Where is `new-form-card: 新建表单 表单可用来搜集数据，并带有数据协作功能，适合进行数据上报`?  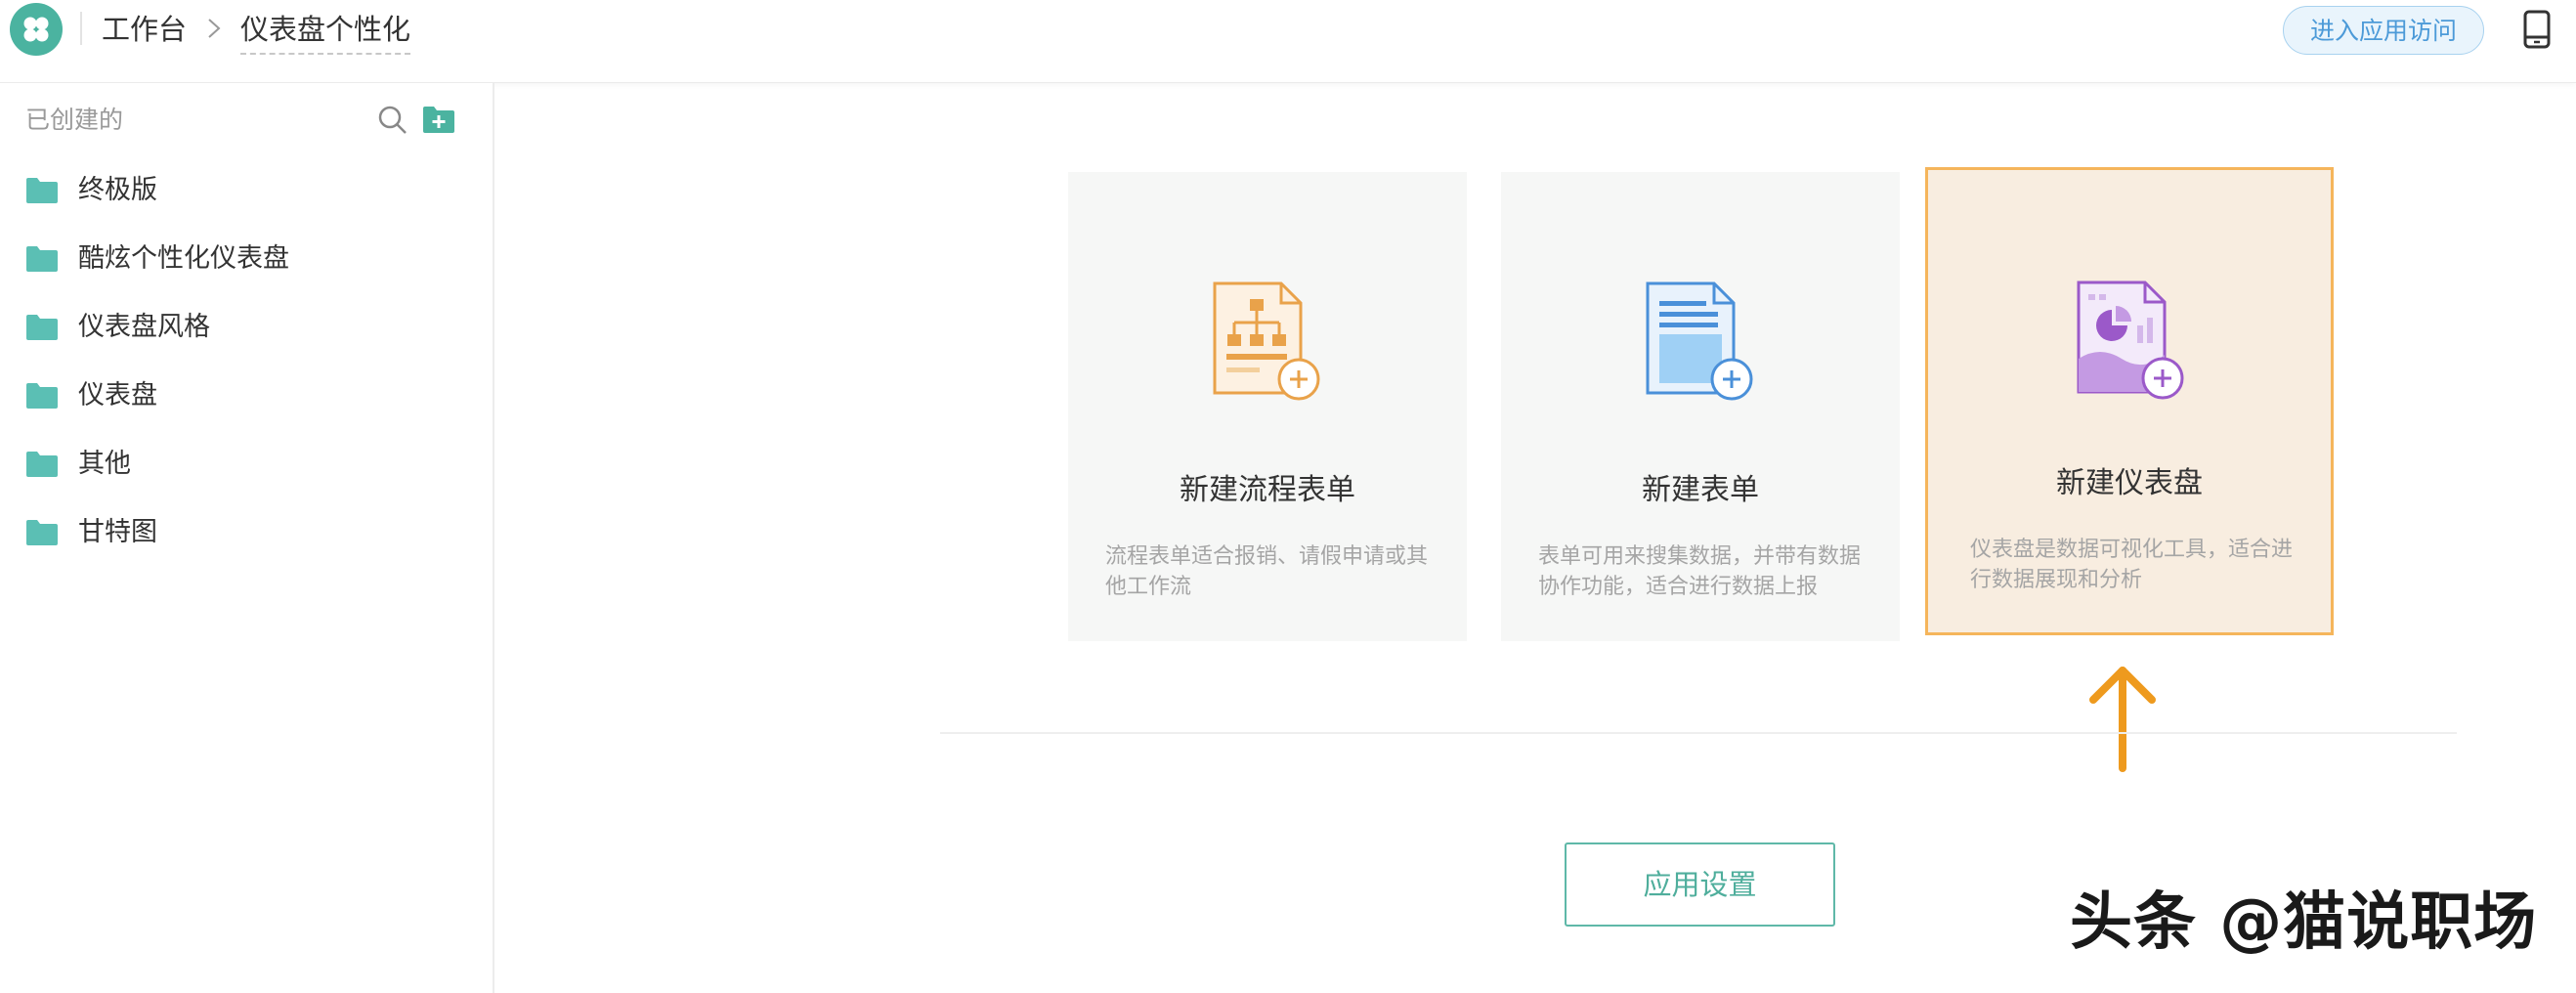 new-form-card: 新建表单 表单可用来搜集数据，并带有数据协作功能，适合进行数据上报 is located at coordinates (1701, 406).